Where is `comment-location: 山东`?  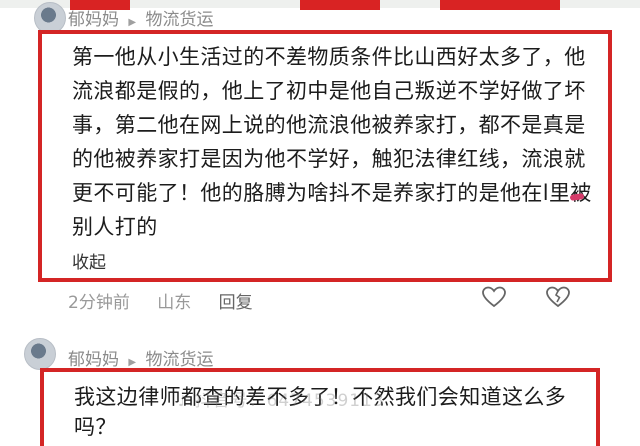
comment-location: 山东 is located at coordinates (174, 303).